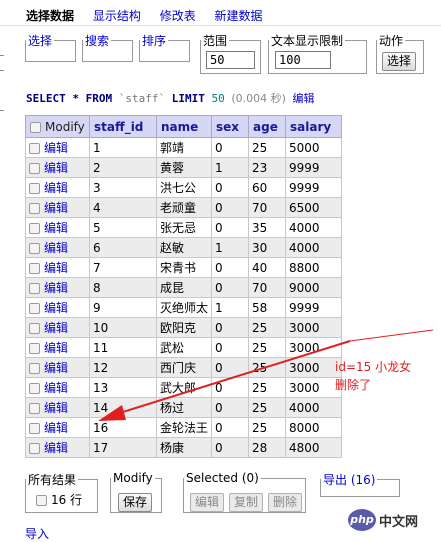  Describe the element at coordinates (353, 385) in the screenshot. I see `deletion-note-line2: 删除了` at that location.